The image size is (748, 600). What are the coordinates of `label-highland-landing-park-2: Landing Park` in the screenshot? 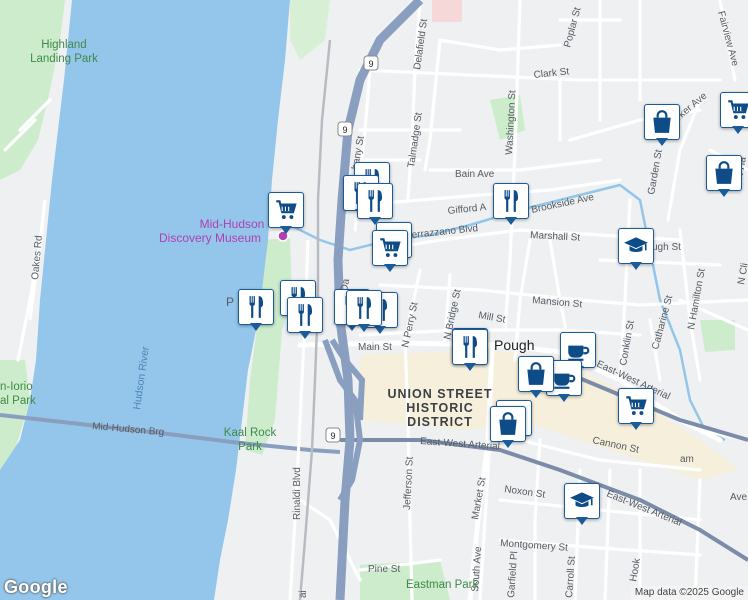 It's located at (64, 59).